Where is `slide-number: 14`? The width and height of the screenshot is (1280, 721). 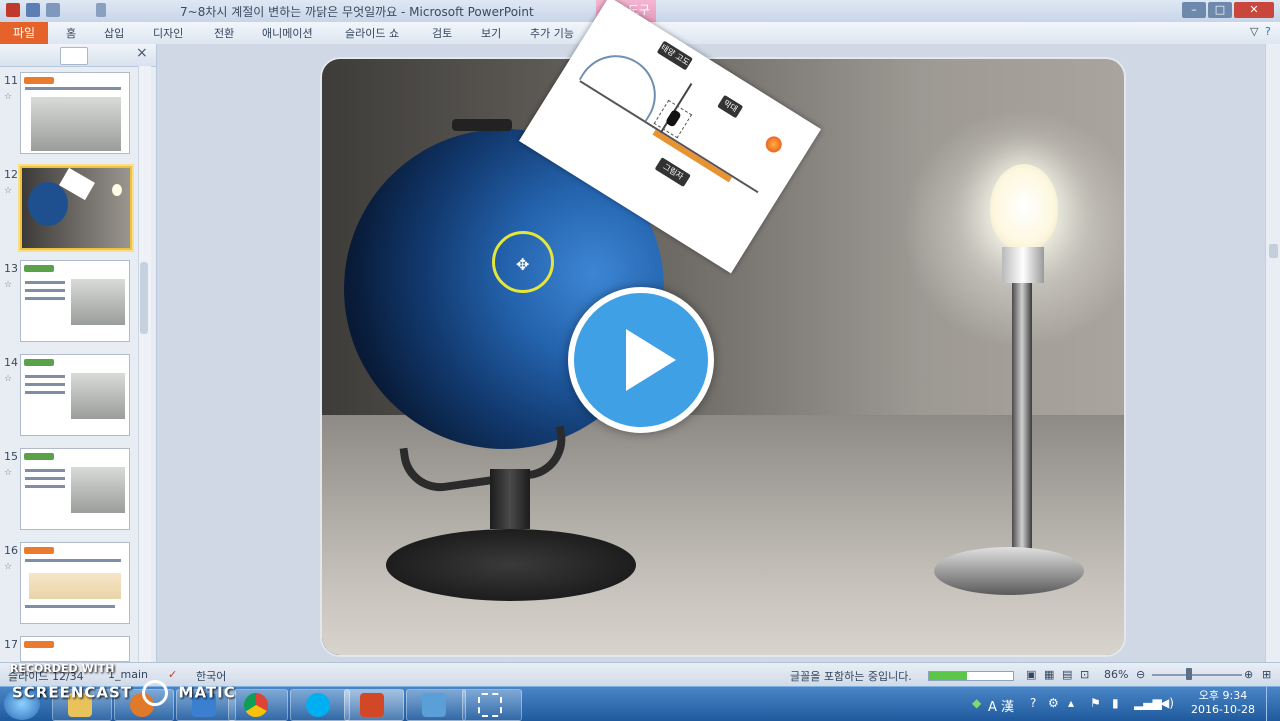 slide-number: 14 is located at coordinates (11, 362).